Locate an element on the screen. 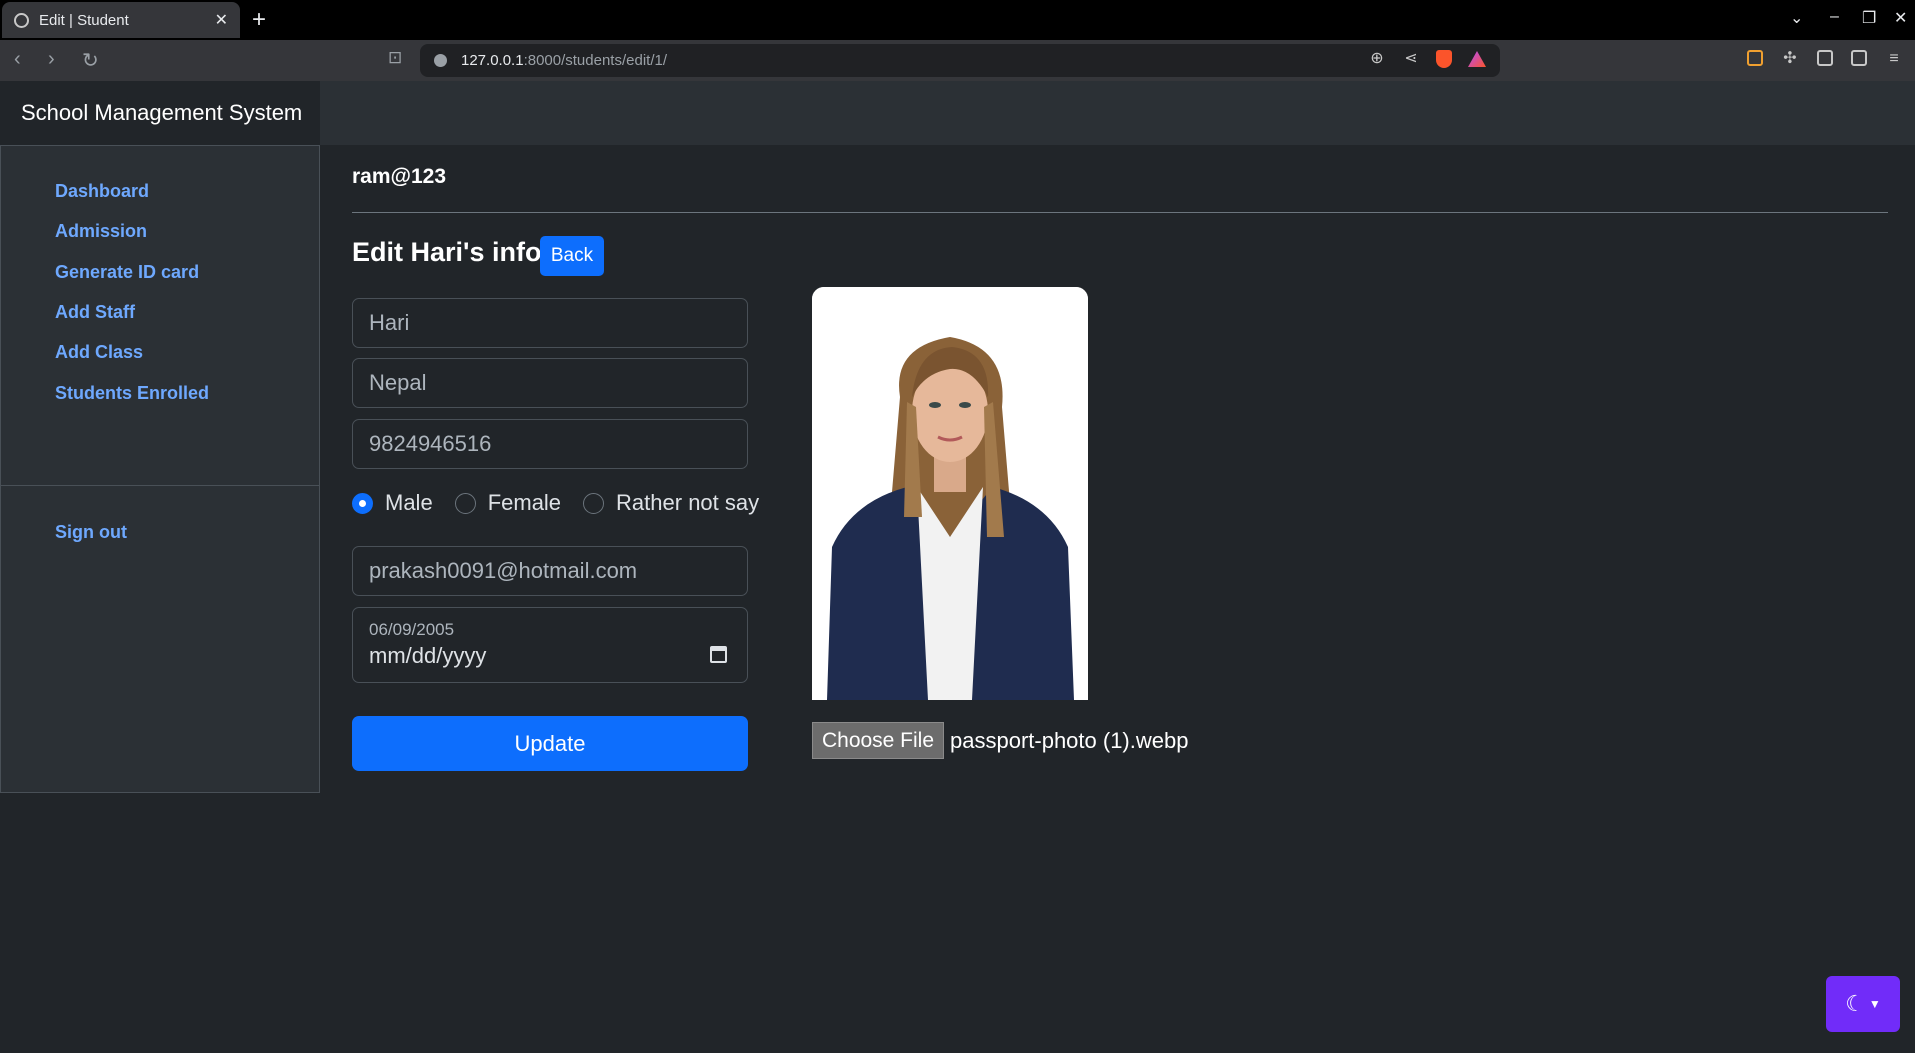  caret-down-icon: ▼ is located at coordinates (1874, 1004).